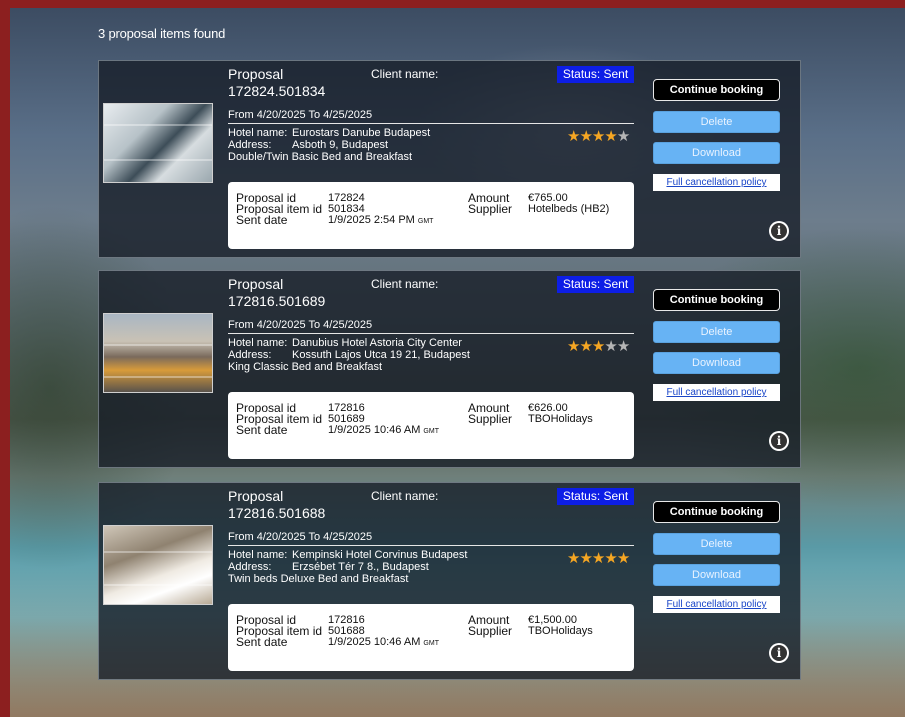  What do you see at coordinates (380, 555) in the screenshot?
I see `hotel-name: Kempinski Hotel Corvinus Budapest` at bounding box center [380, 555].